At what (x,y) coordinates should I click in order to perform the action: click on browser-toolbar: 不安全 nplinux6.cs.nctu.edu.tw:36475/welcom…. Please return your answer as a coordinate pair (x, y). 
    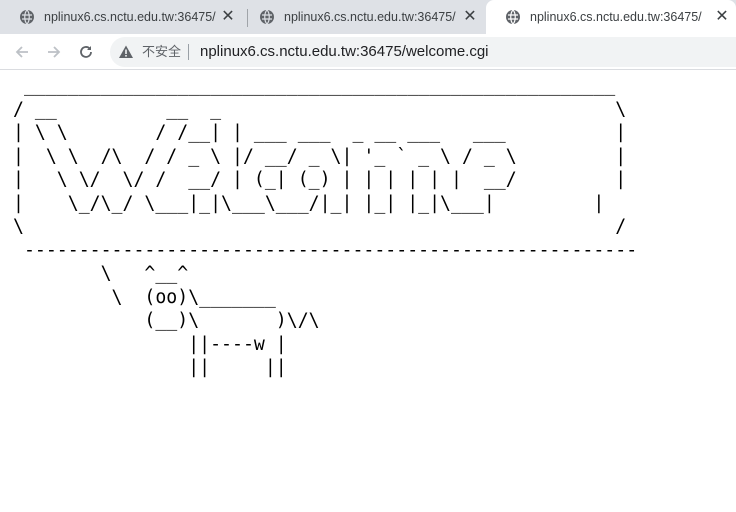
    Looking at the image, I should click on (368, 52).